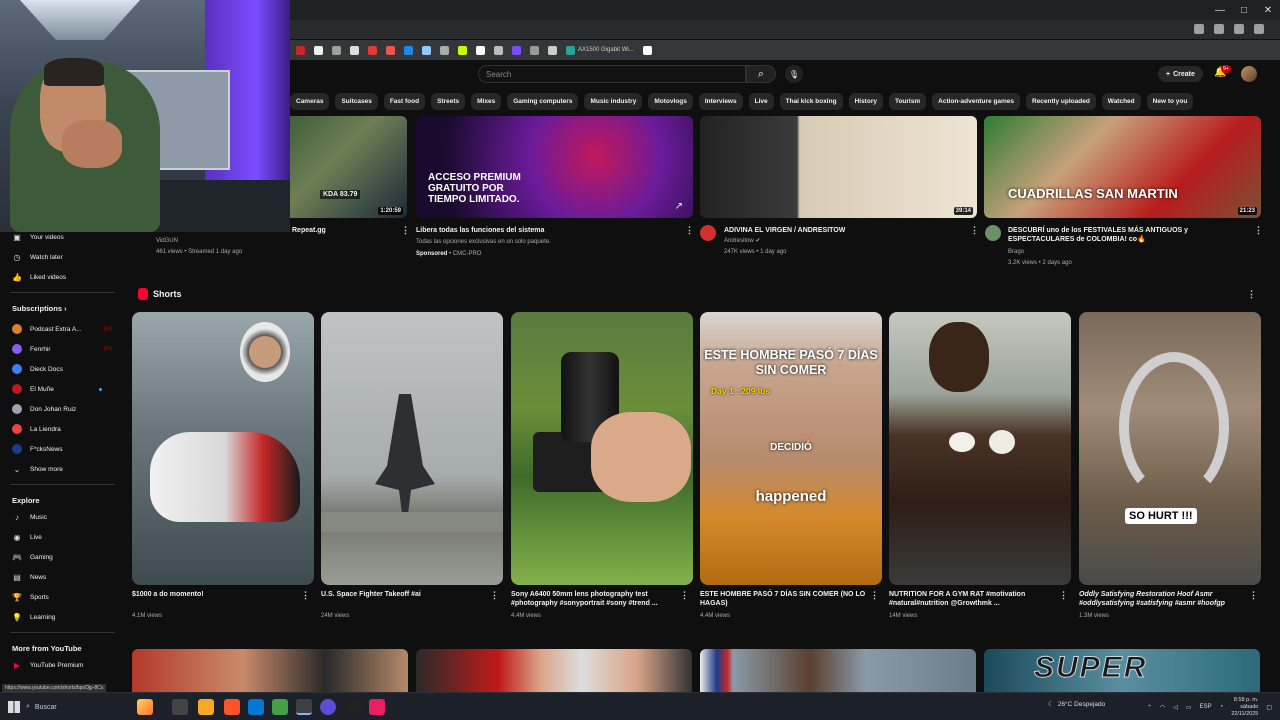 The height and width of the screenshot is (720, 1280). I want to click on channel-name: Brago, so click(1016, 252).